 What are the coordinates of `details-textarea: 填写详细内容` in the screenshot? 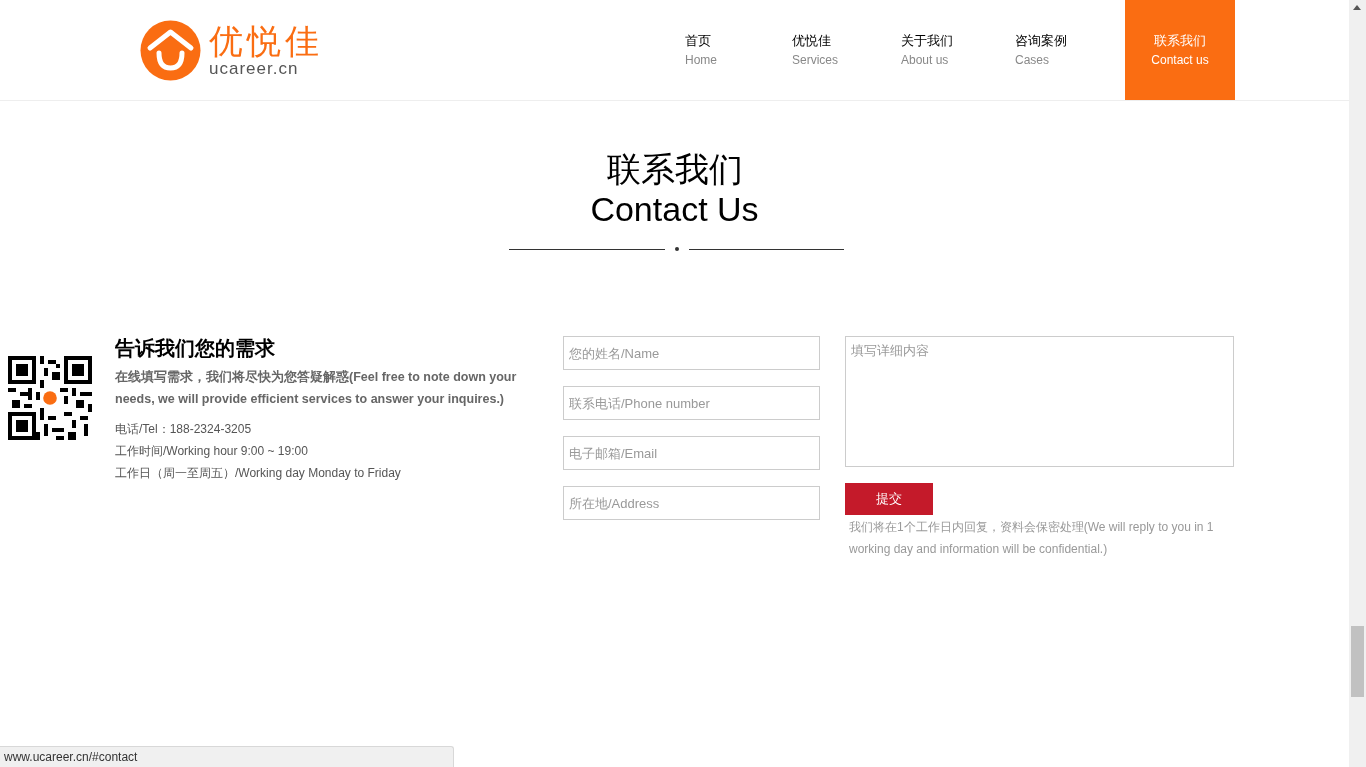 It's located at (1039, 401).